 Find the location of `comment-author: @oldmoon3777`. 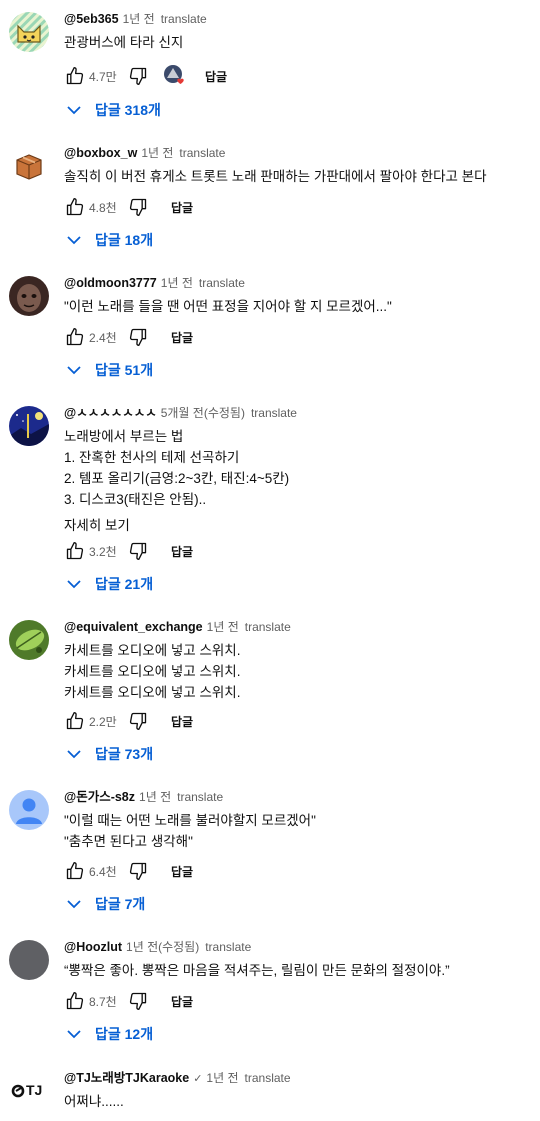

comment-author: @oldmoon3777 is located at coordinates (110, 283).